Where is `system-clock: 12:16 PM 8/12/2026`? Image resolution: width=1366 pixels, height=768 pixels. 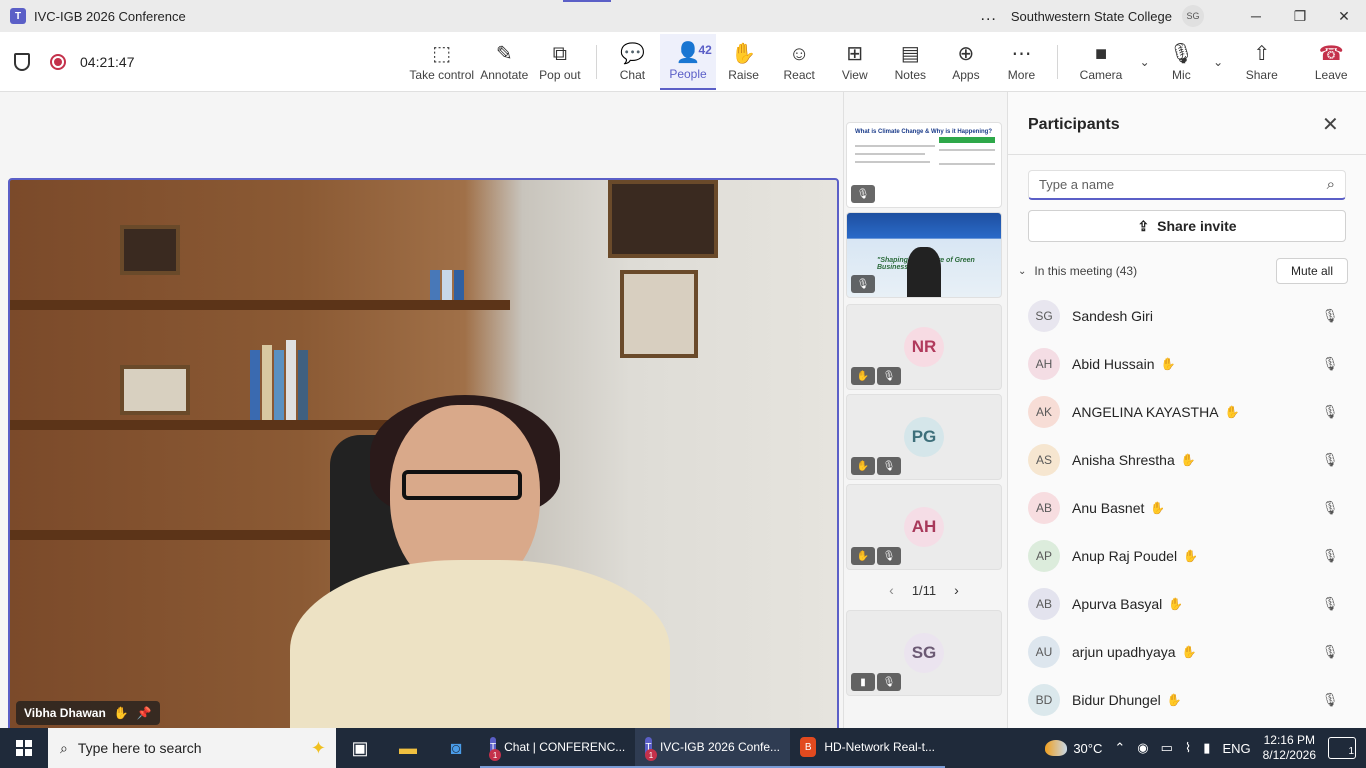
system-clock: 12:16 PM 8/12/2026 is located at coordinates (1289, 748).